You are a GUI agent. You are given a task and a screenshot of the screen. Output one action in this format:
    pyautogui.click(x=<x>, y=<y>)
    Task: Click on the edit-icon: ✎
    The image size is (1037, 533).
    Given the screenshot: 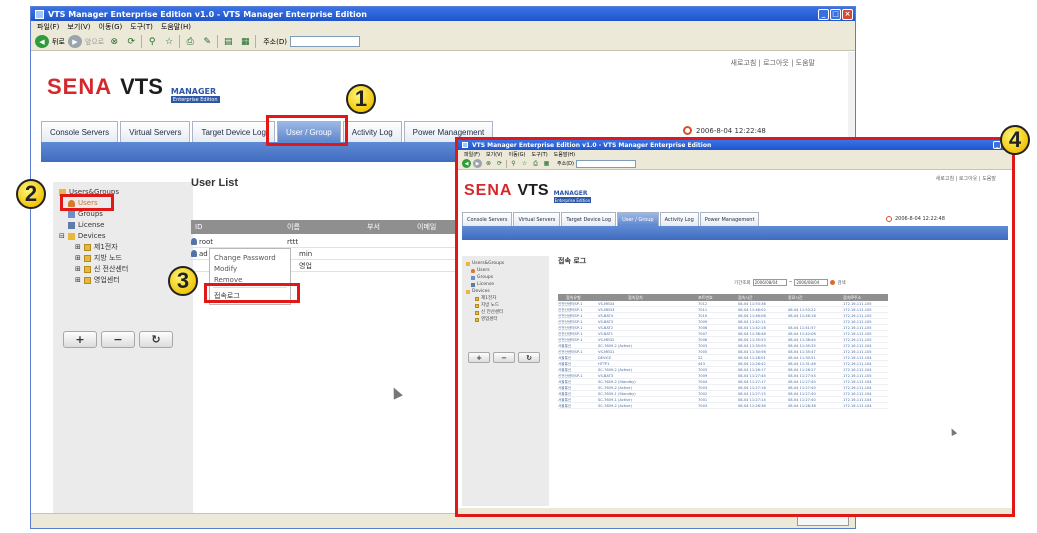 What is the action you would take?
    pyautogui.click(x=207, y=42)
    